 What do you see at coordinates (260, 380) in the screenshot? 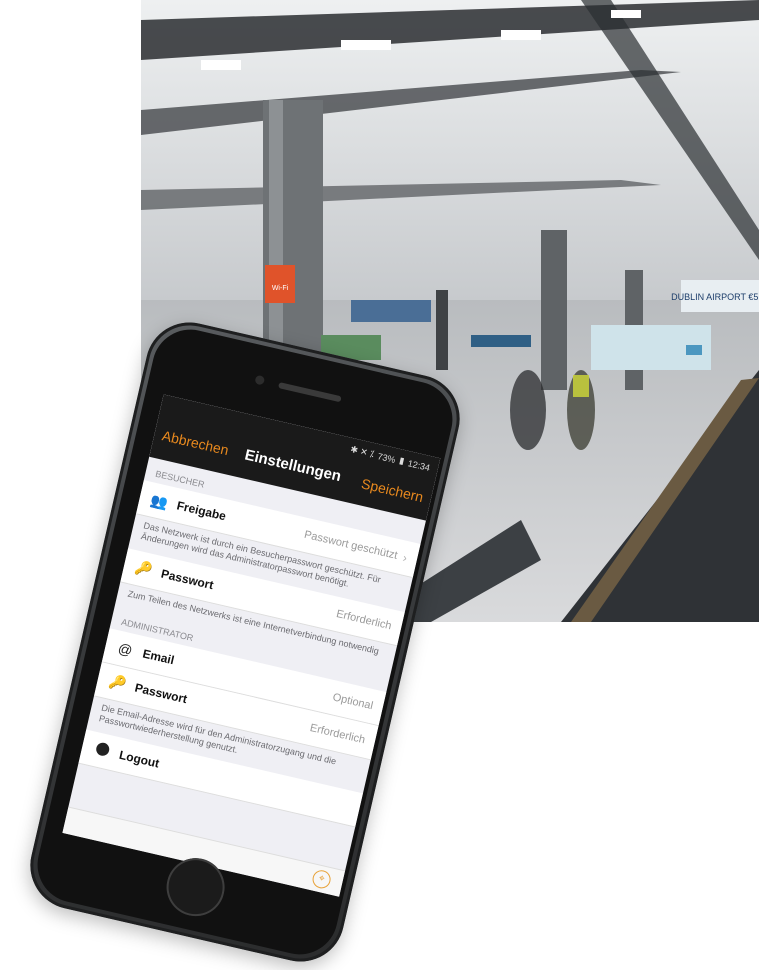
I see `front-camera` at bounding box center [260, 380].